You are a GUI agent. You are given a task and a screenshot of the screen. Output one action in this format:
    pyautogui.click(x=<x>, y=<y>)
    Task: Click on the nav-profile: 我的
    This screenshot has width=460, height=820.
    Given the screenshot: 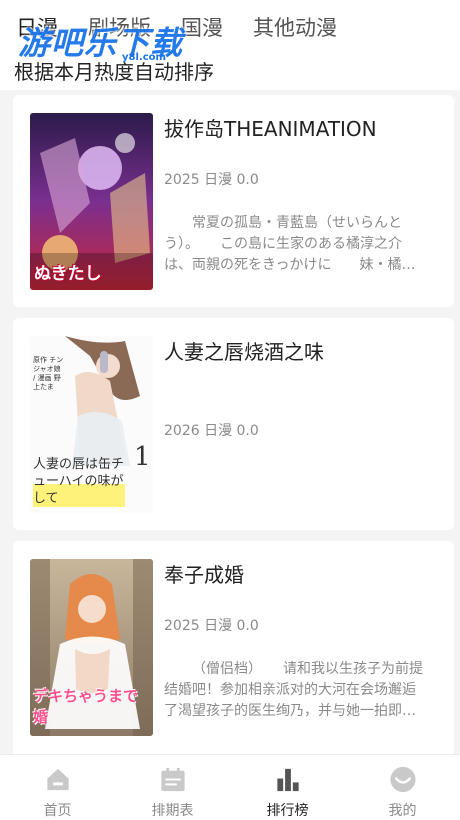 What is the action you would take?
    pyautogui.click(x=402, y=787)
    